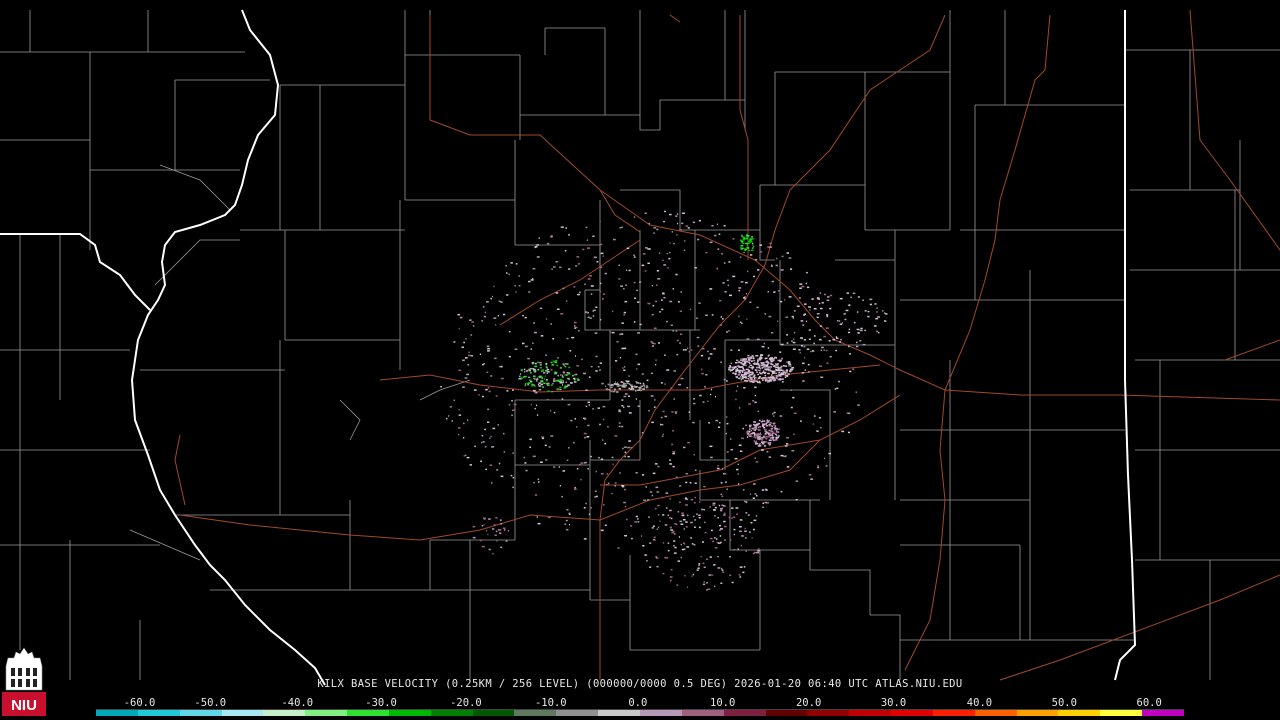 Image resolution: width=1280 pixels, height=720 pixels. What do you see at coordinates (550, 703) in the screenshot?
I see `colorbar-label: -10.0` at bounding box center [550, 703].